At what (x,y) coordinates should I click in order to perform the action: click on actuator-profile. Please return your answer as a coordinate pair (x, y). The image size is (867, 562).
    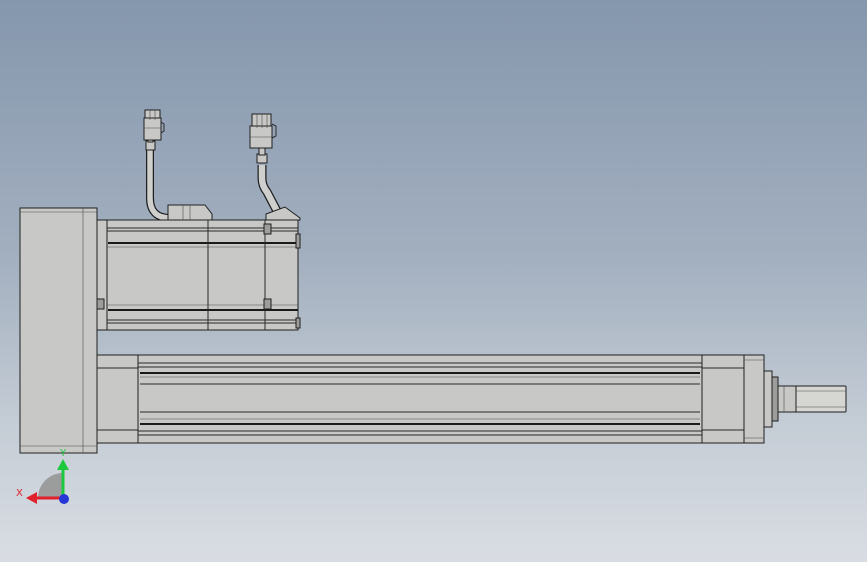
    Looking at the image, I should click on (420, 399).